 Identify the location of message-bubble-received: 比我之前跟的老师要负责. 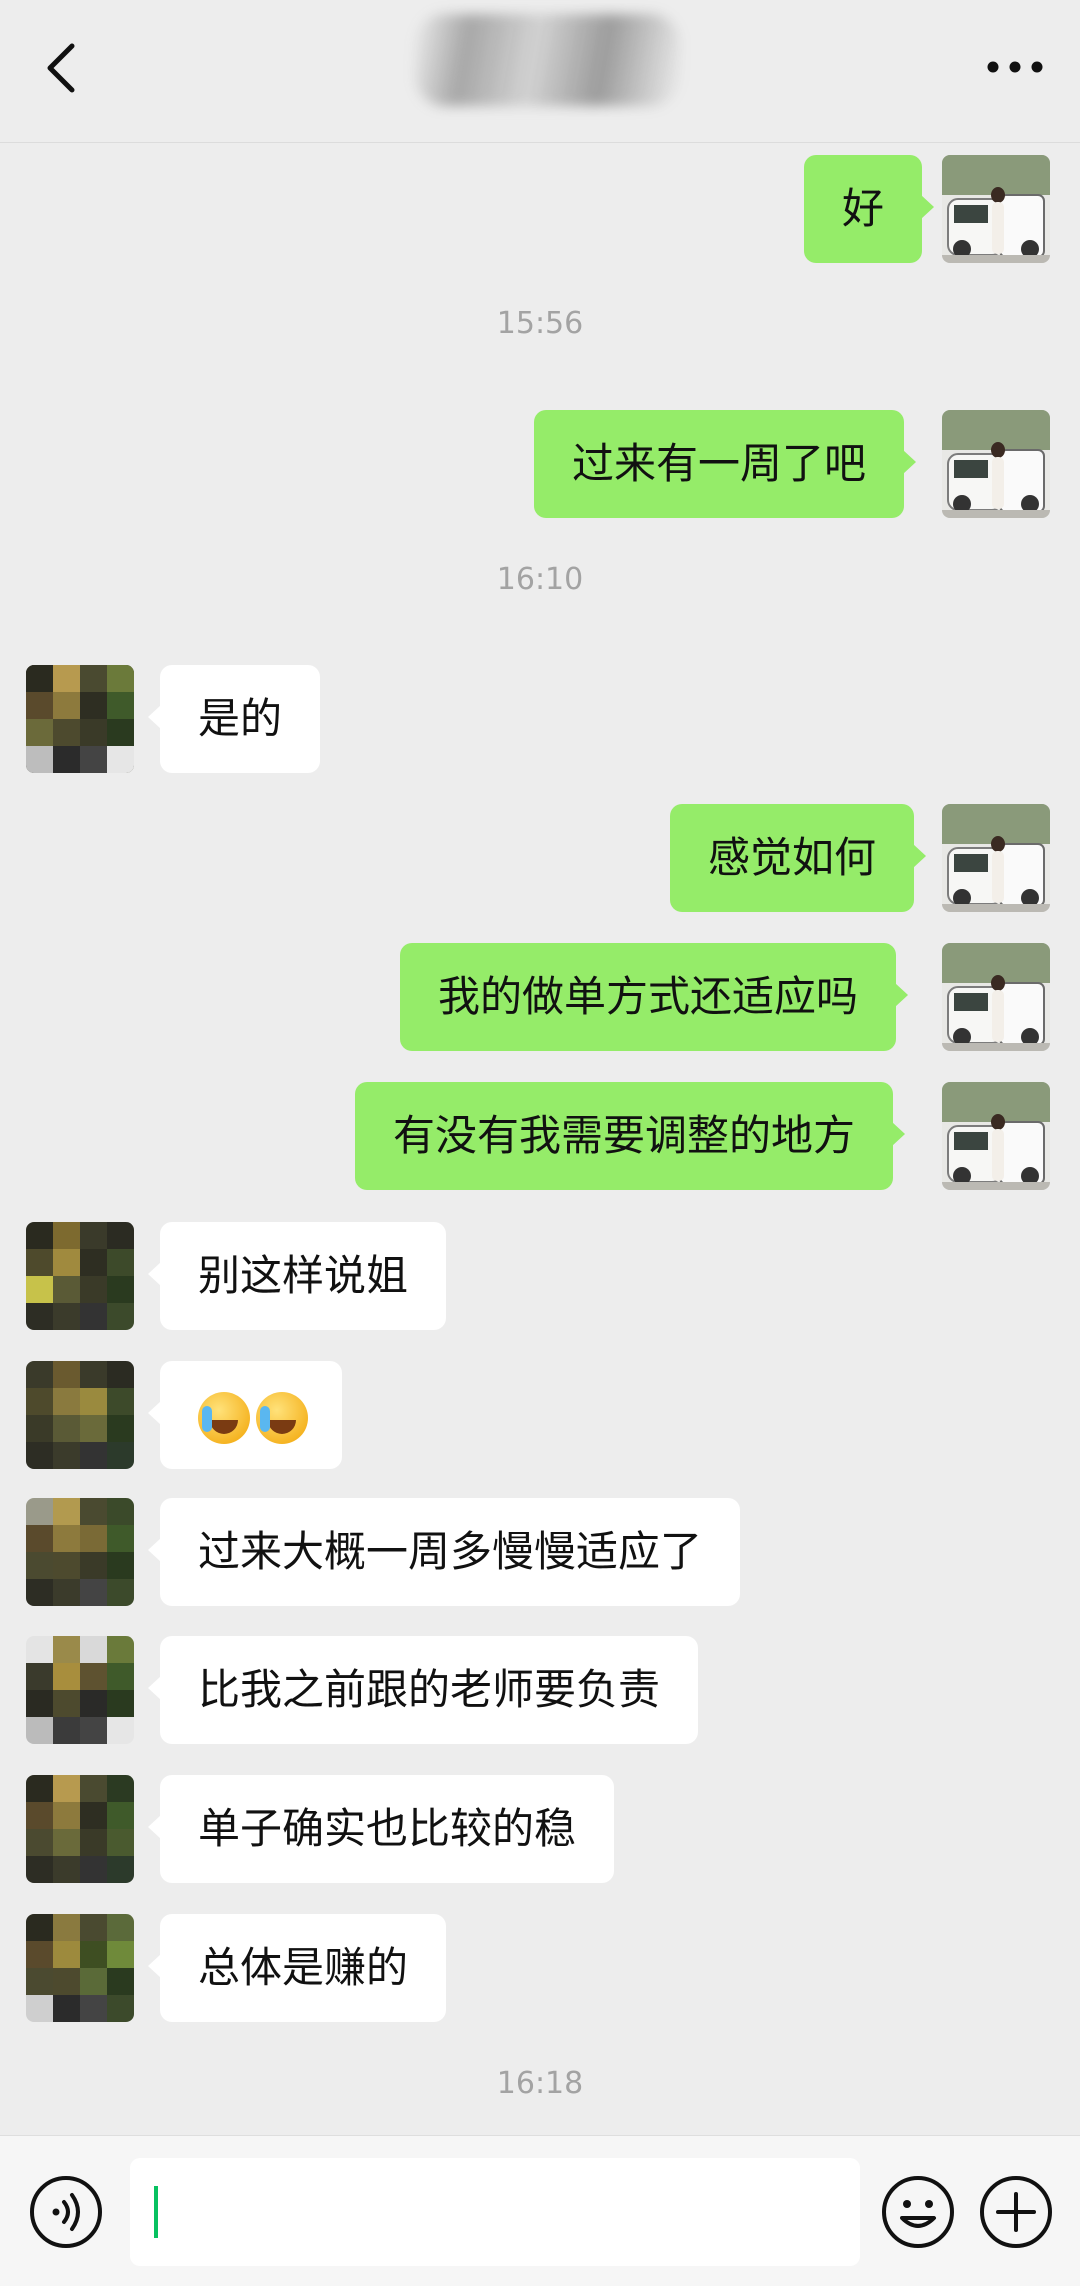
(423, 1690).